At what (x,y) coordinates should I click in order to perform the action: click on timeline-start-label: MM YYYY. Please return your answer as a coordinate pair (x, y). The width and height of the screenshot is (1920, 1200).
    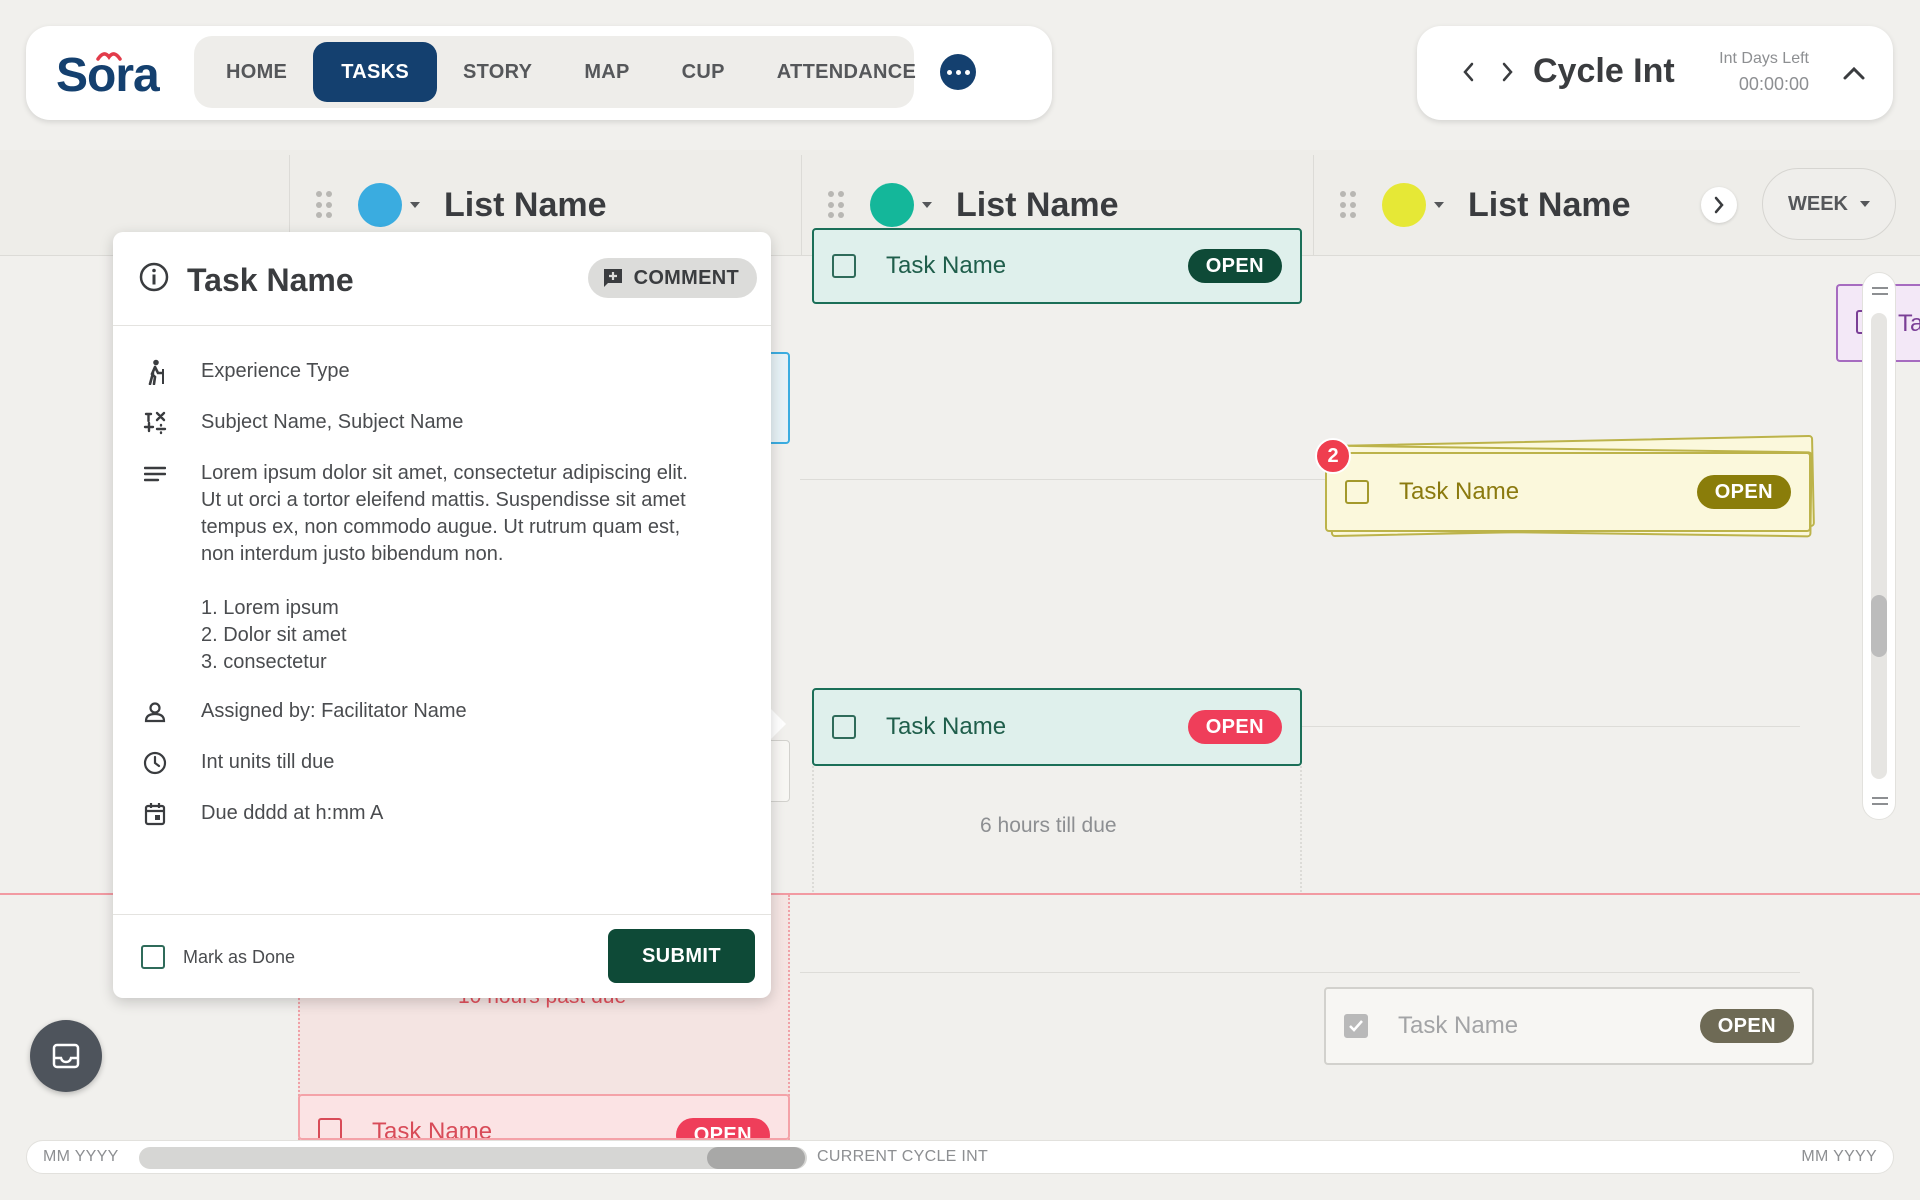
    Looking at the image, I should click on (81, 1156).